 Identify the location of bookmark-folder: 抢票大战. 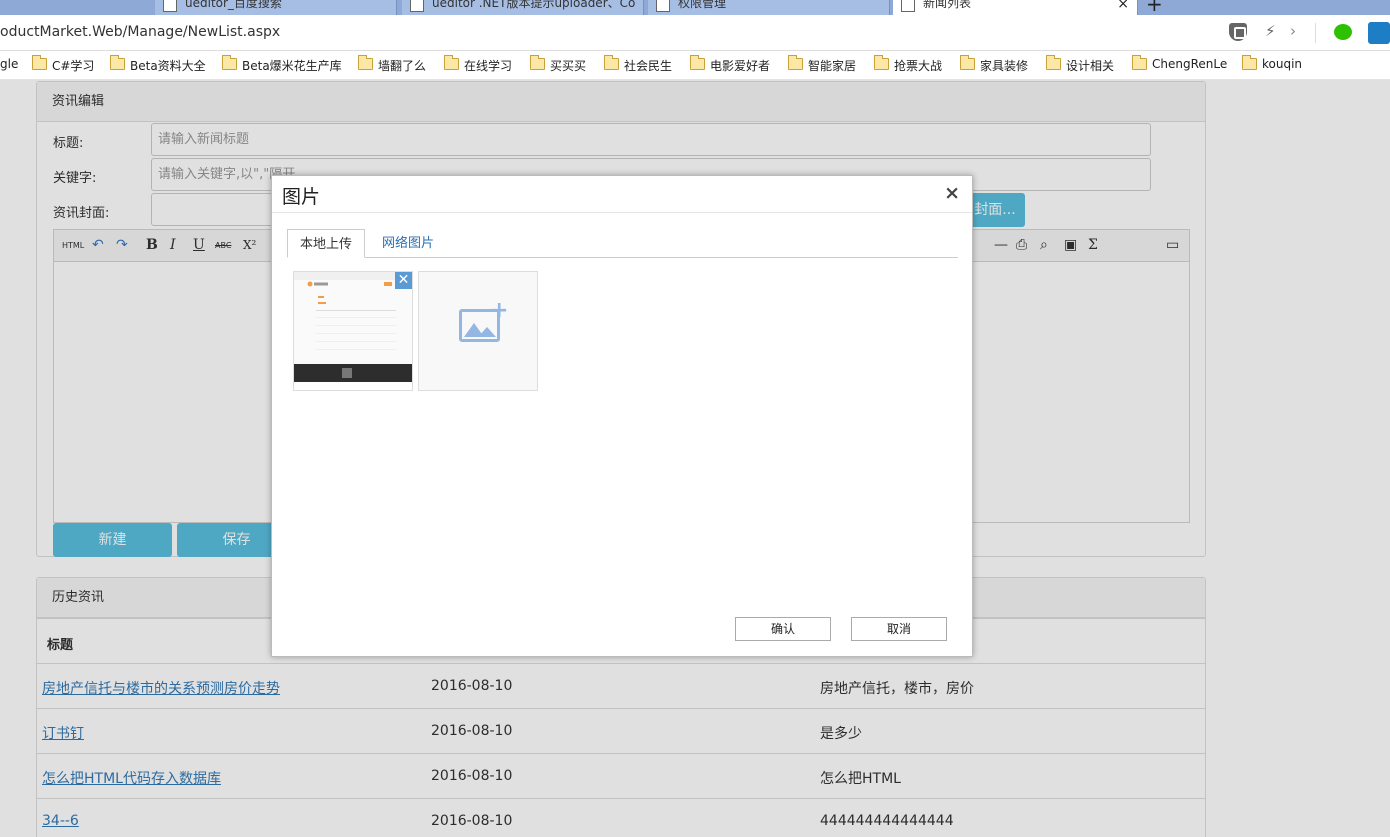
(908, 64).